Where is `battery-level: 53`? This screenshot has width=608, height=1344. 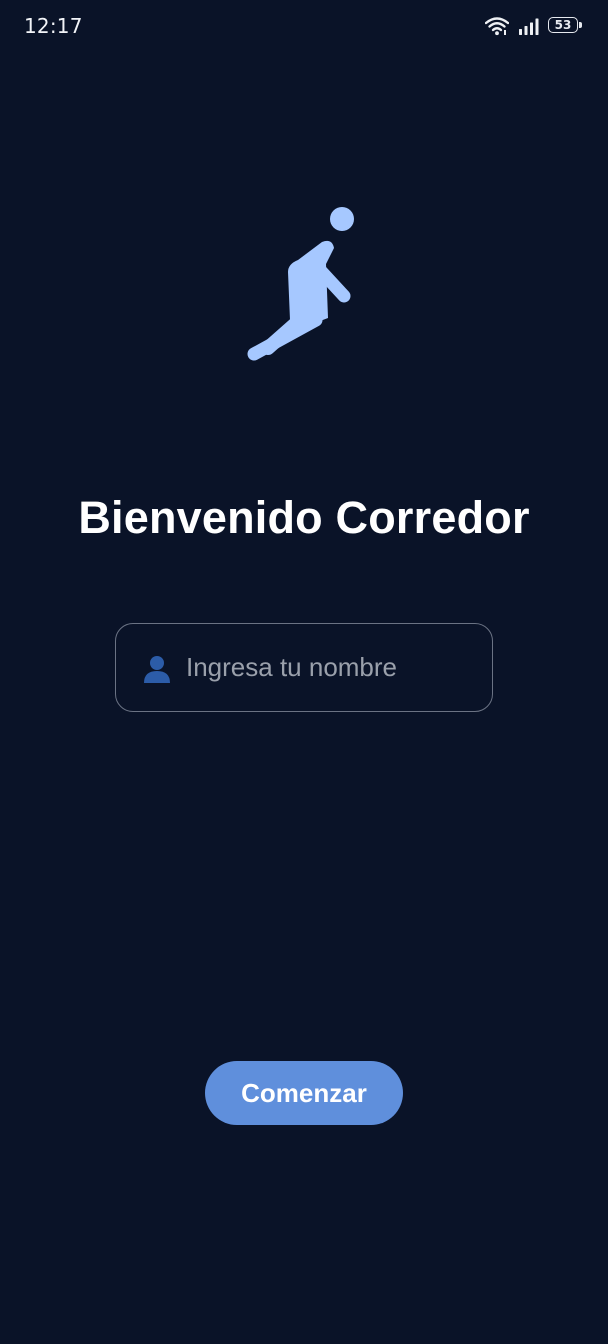 battery-level: 53 is located at coordinates (563, 25).